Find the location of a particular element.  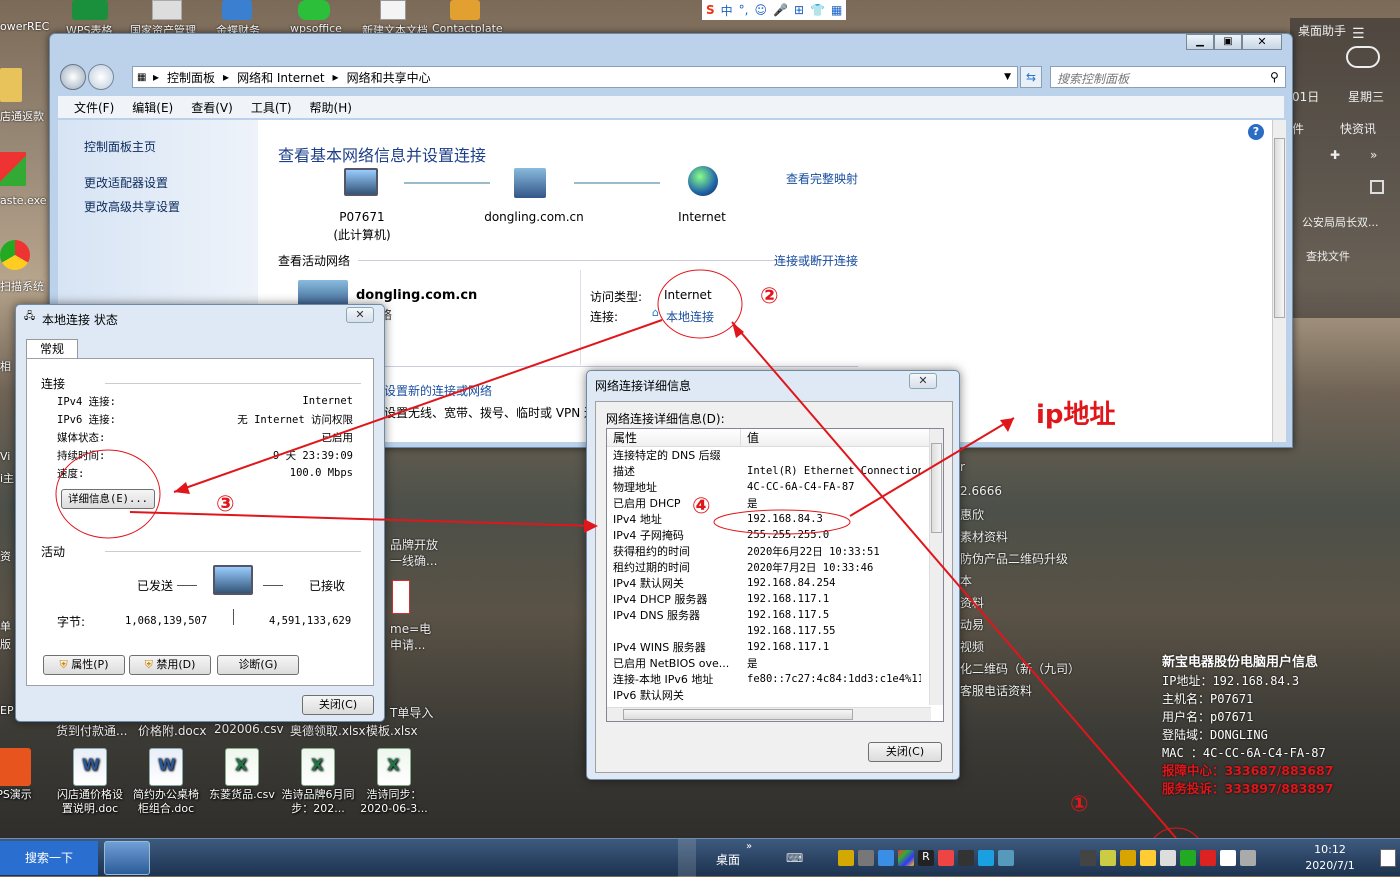

clock-date: 2020/7/1 is located at coordinates (1330, 865).